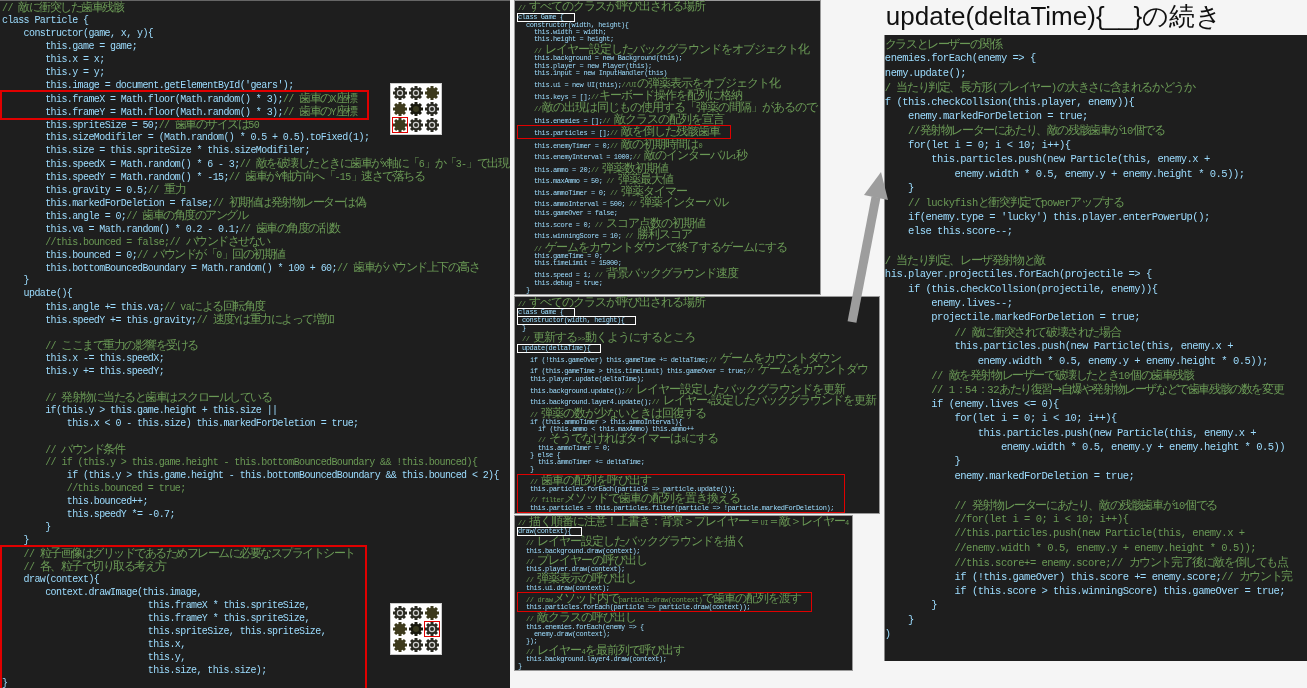  What do you see at coordinates (123, 592) in the screenshot?
I see `code-line: context.drawImage(this.image,` at bounding box center [123, 592].